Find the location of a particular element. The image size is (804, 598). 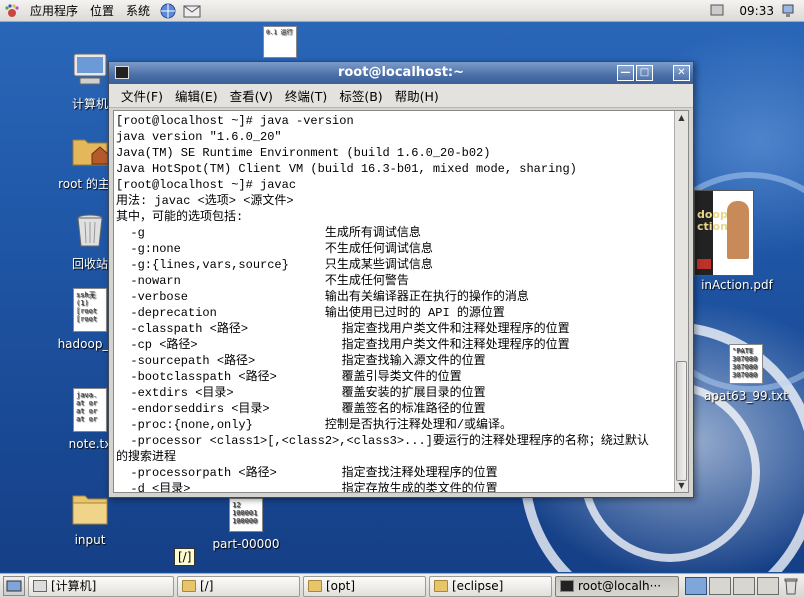

menu-file: 文件(F) is located at coordinates (142, 95).